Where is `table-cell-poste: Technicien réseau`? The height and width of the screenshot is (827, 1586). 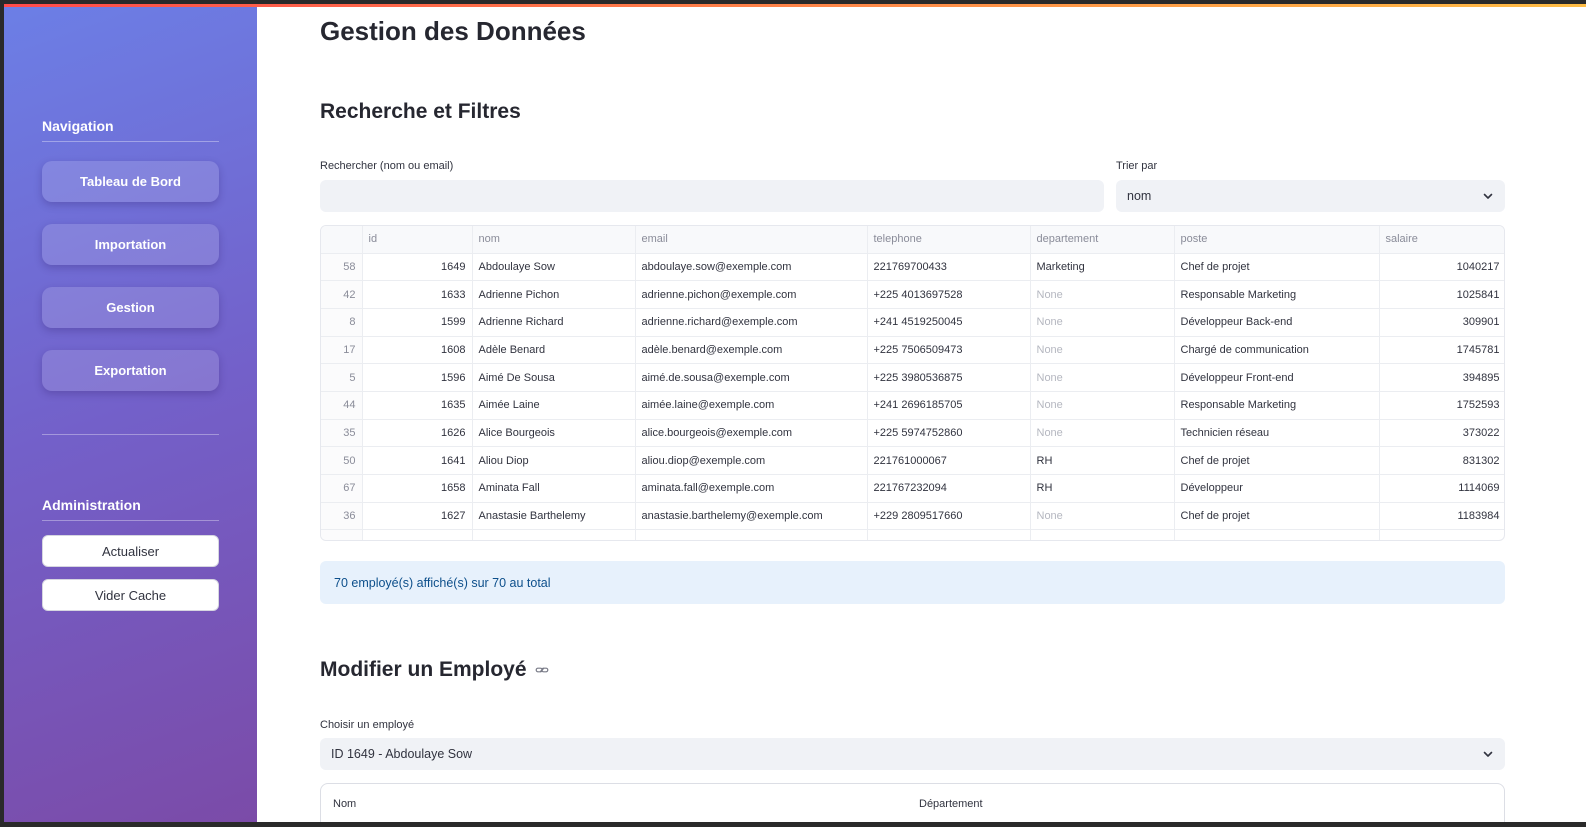 table-cell-poste: Technicien réseau is located at coordinates (1277, 433).